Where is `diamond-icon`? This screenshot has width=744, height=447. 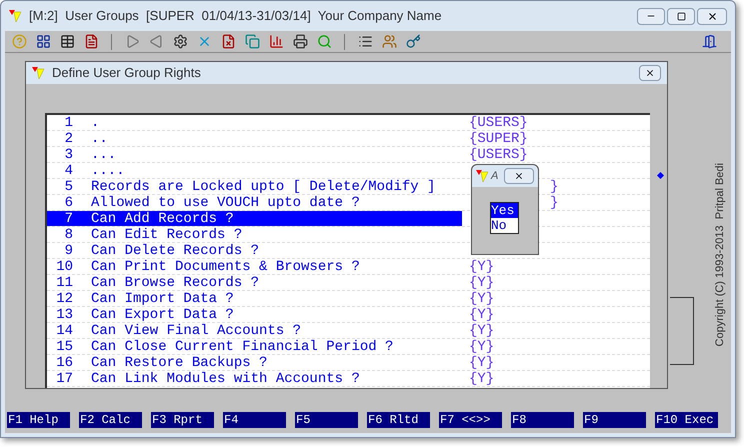
diamond-icon is located at coordinates (660, 175).